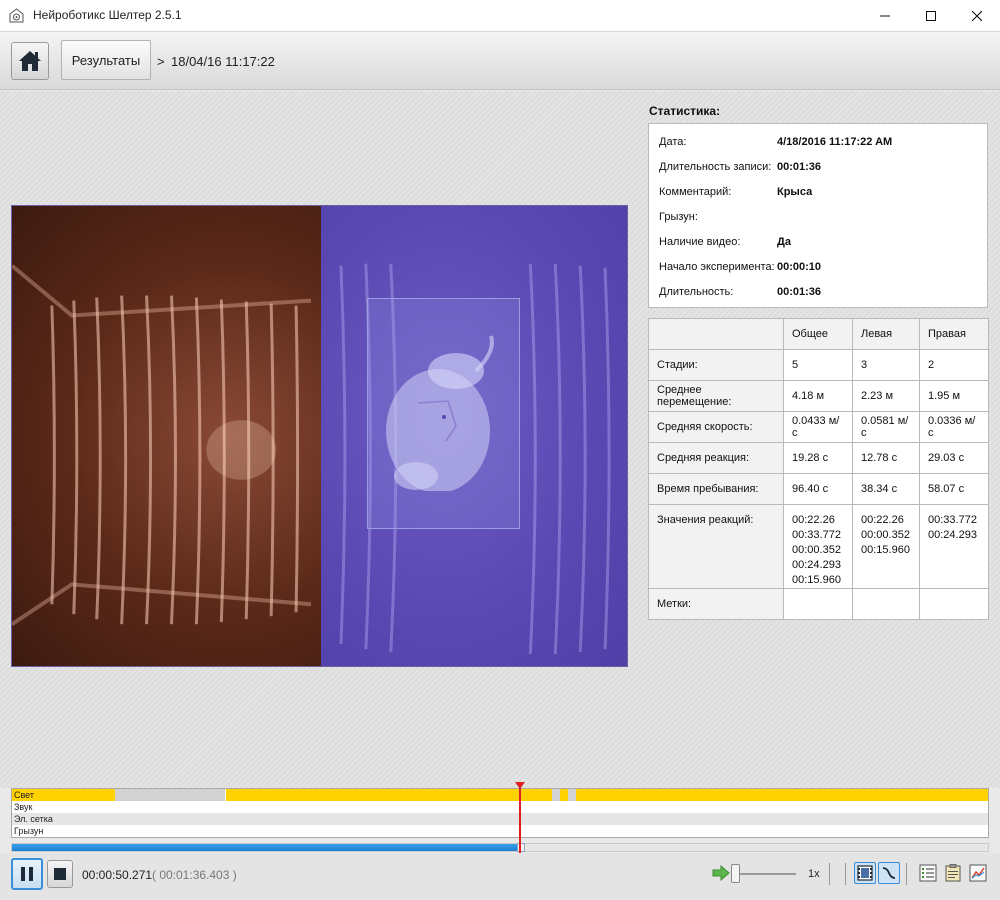 Image resolution: width=1000 pixels, height=900 pixels. I want to click on rodent-region-of-interest, so click(443, 413).